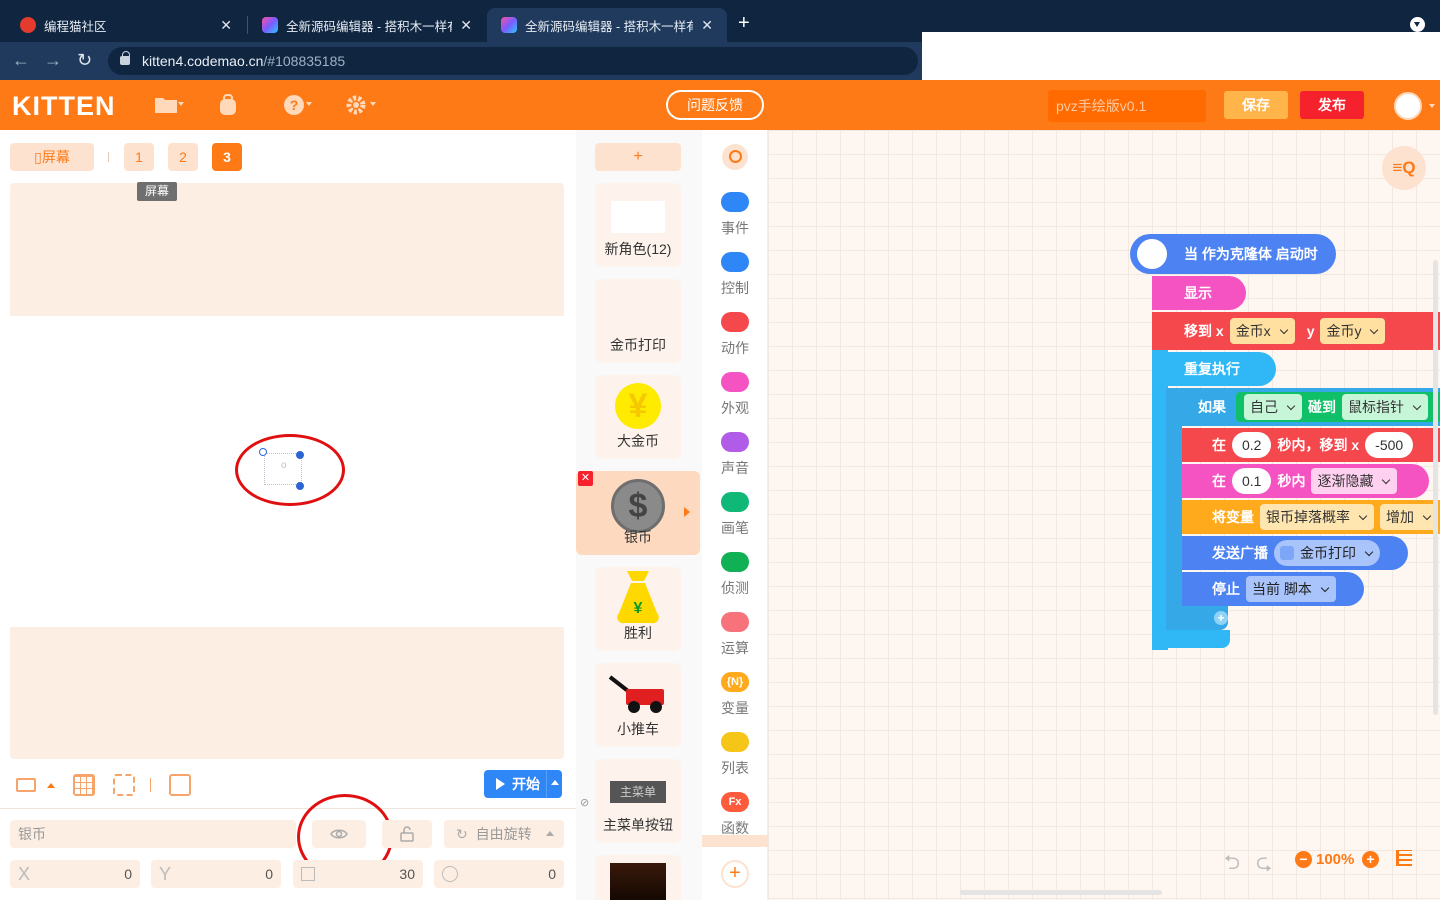  Describe the element at coordinates (84, 60) in the screenshot. I see `reload-icon: ↻` at that location.